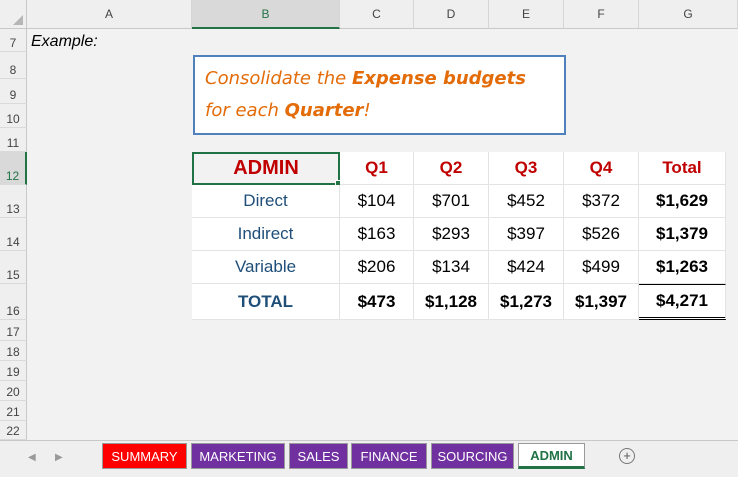  Describe the element at coordinates (627, 456) in the screenshot. I see `plus-icon: +` at that location.